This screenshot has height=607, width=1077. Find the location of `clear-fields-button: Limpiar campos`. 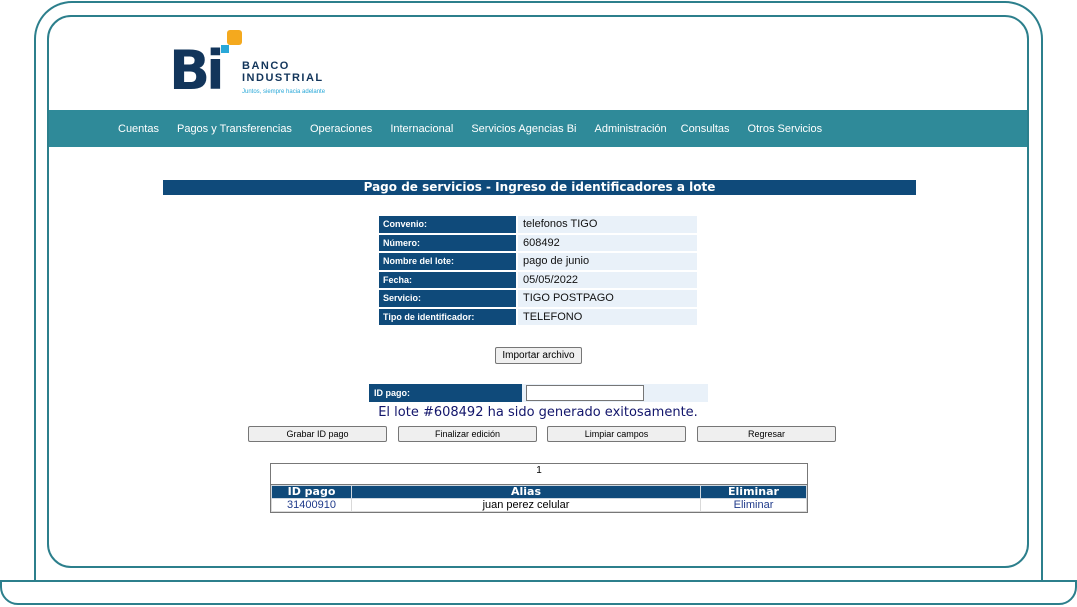

clear-fields-button: Limpiar campos is located at coordinates (616, 434).